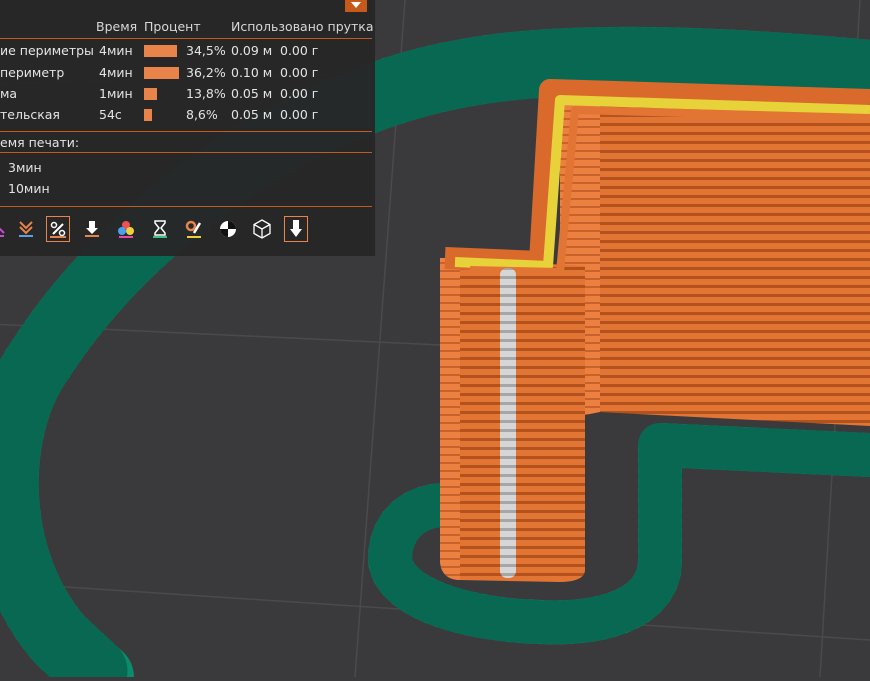 Image resolution: width=870 pixels, height=681 pixels. Describe the element at coordinates (252, 50) in the screenshot. I see `feature-length: 0.09 м` at that location.